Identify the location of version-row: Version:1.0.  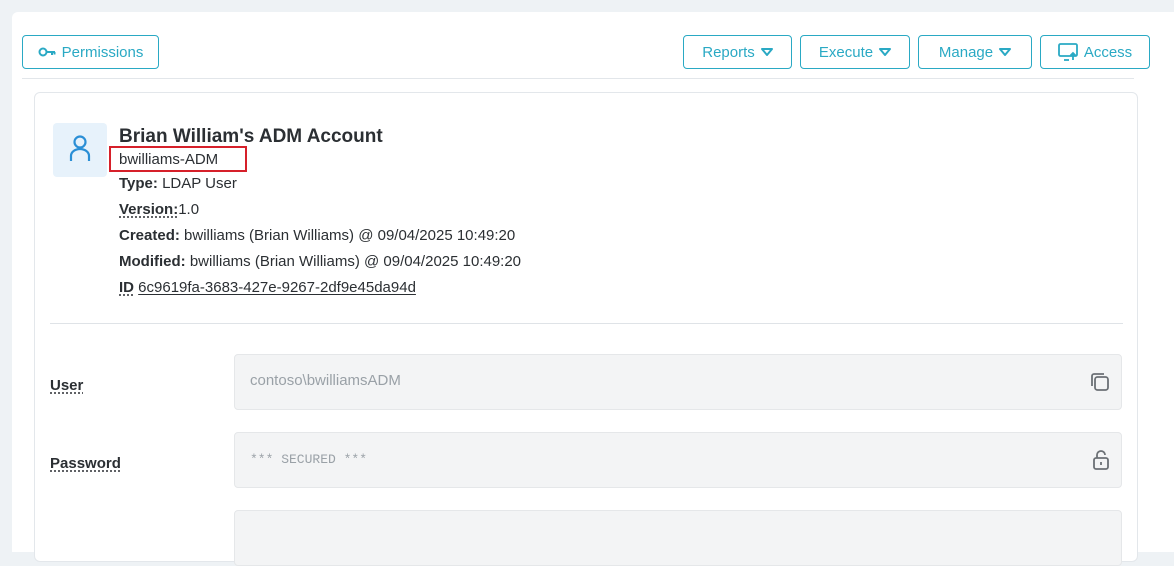
(159, 209).